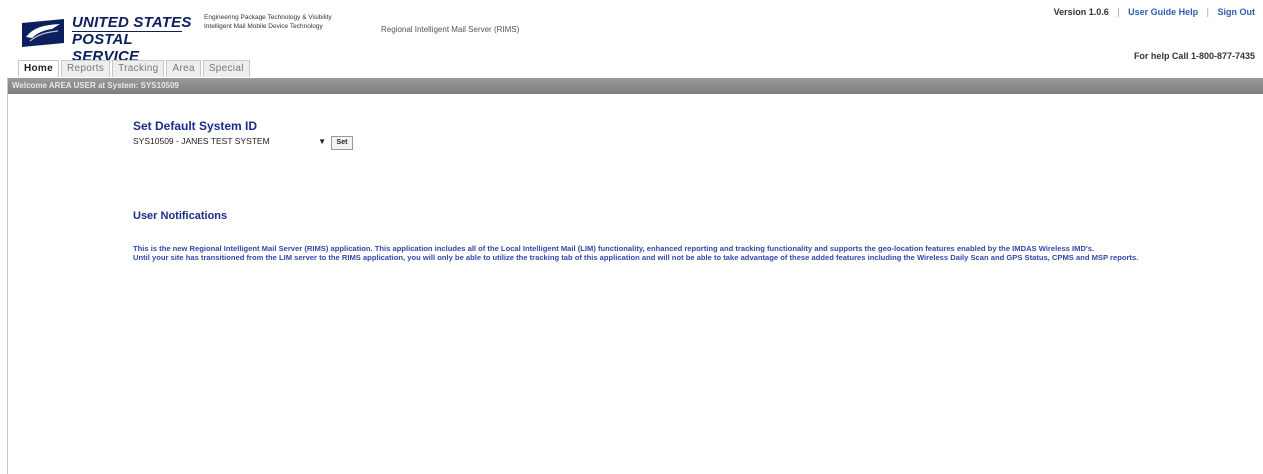 The height and width of the screenshot is (474, 1263). Describe the element at coordinates (1237, 12) in the screenshot. I see `sign-out-link: Sign Out` at that location.